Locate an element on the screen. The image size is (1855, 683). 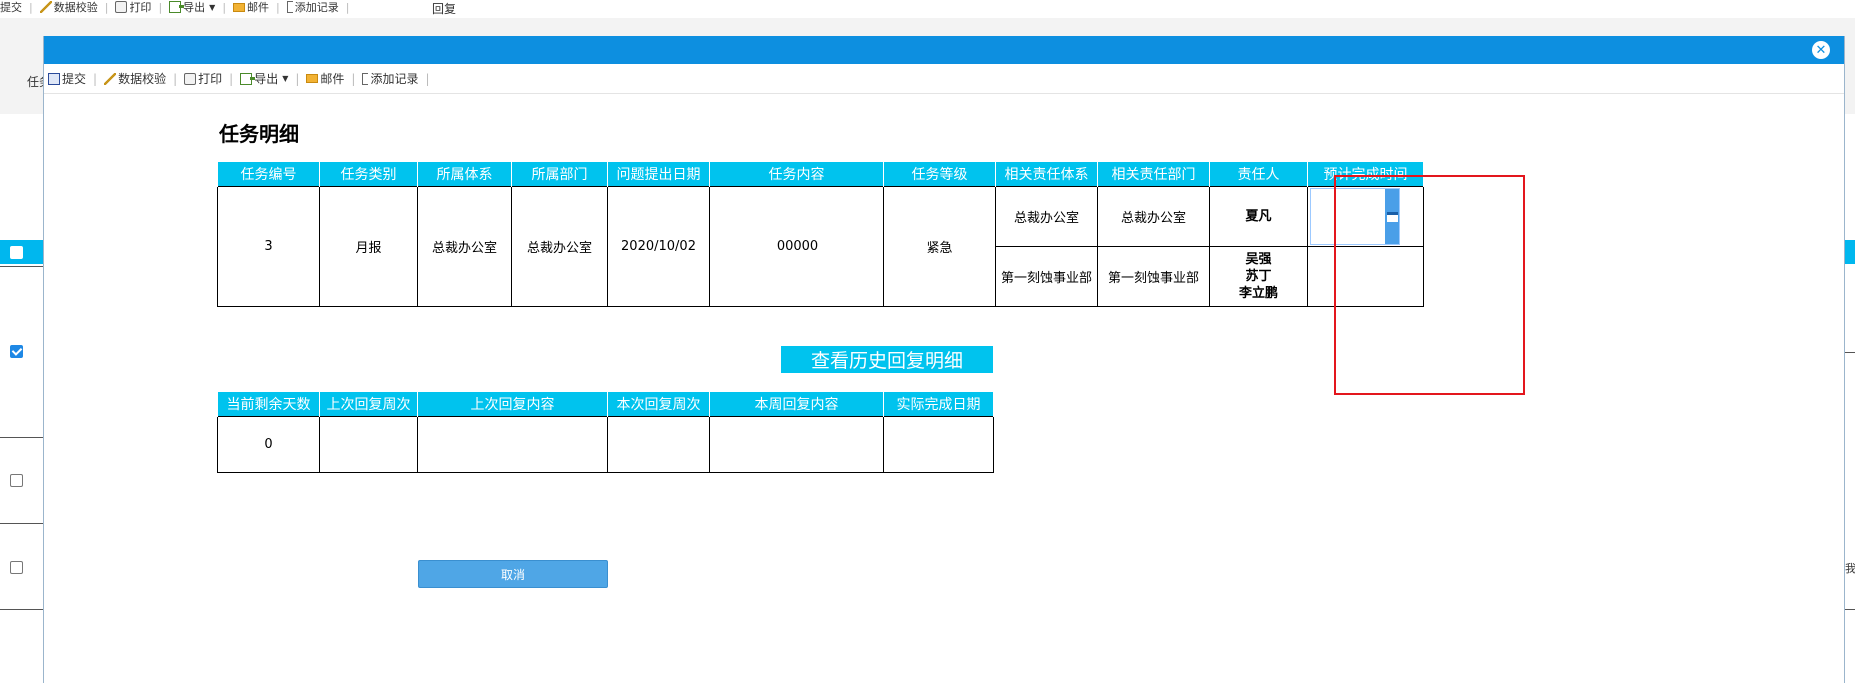
responsible-person-cell: 夏凡 is located at coordinates (1258, 216).